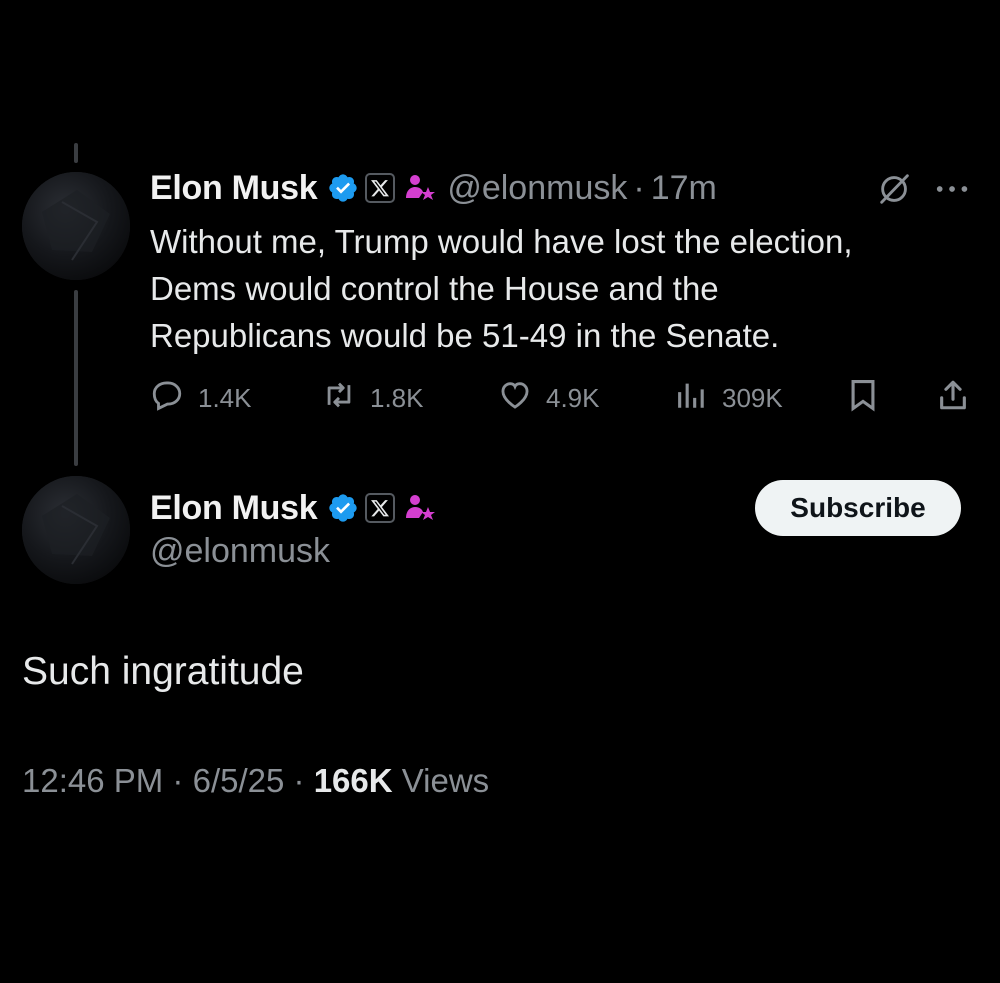  I want to click on reply-count: 1.4K, so click(225, 398).